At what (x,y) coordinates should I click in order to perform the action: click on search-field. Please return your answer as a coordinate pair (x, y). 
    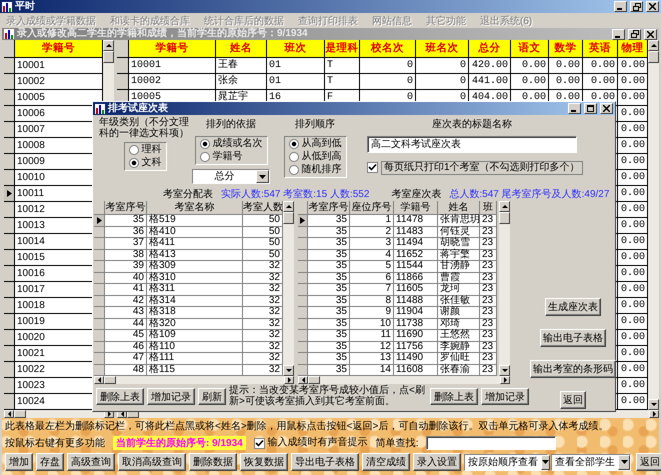
    Looking at the image, I should click on (491, 443).